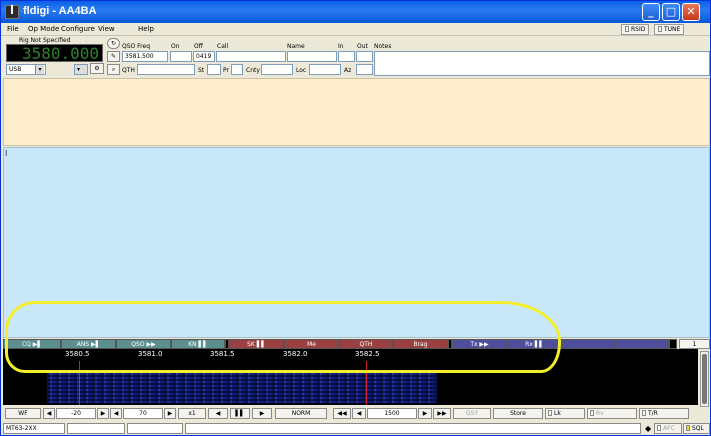 The width and height of the screenshot is (711, 436). What do you see at coordinates (43, 29) in the screenshot?
I see `menu-op-mode: Op Mode` at bounding box center [43, 29].